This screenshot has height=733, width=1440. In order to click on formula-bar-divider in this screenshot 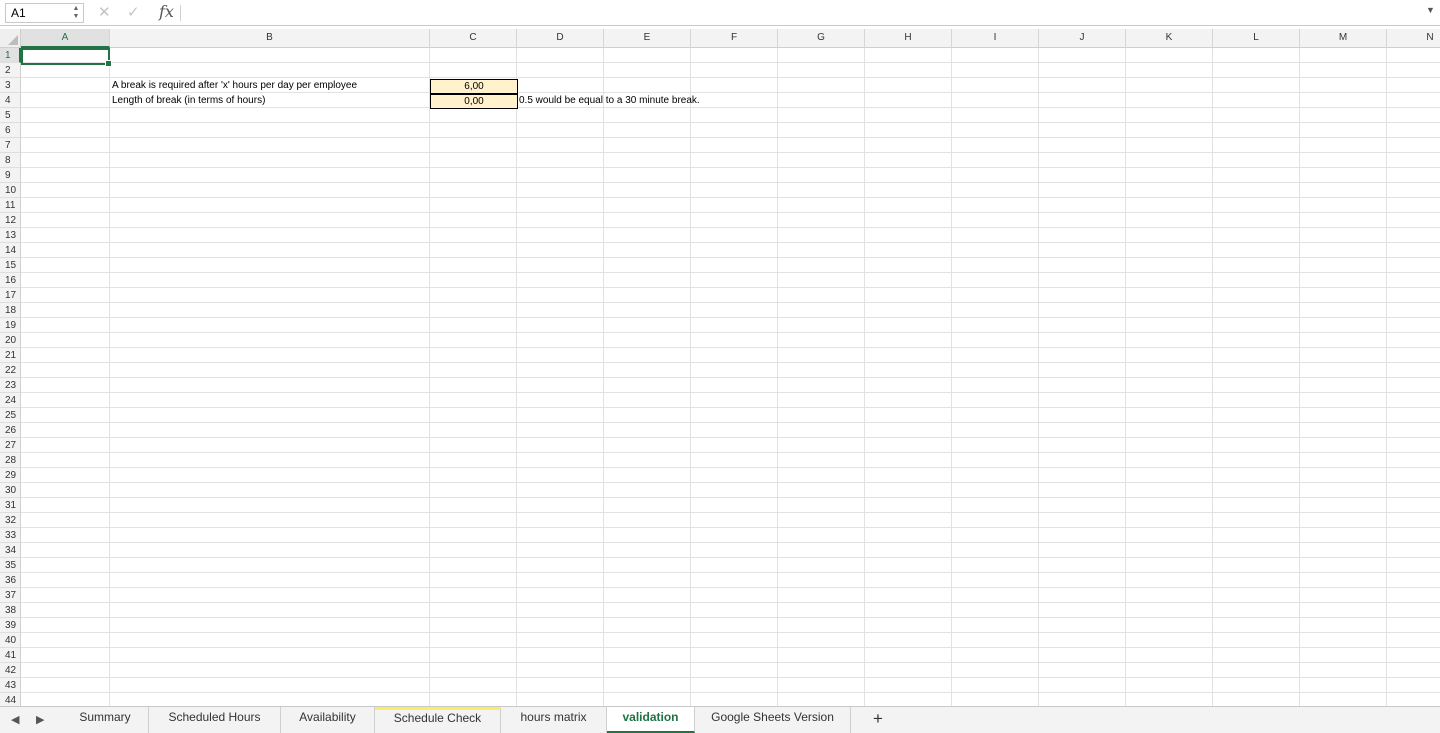, I will do `click(180, 13)`.